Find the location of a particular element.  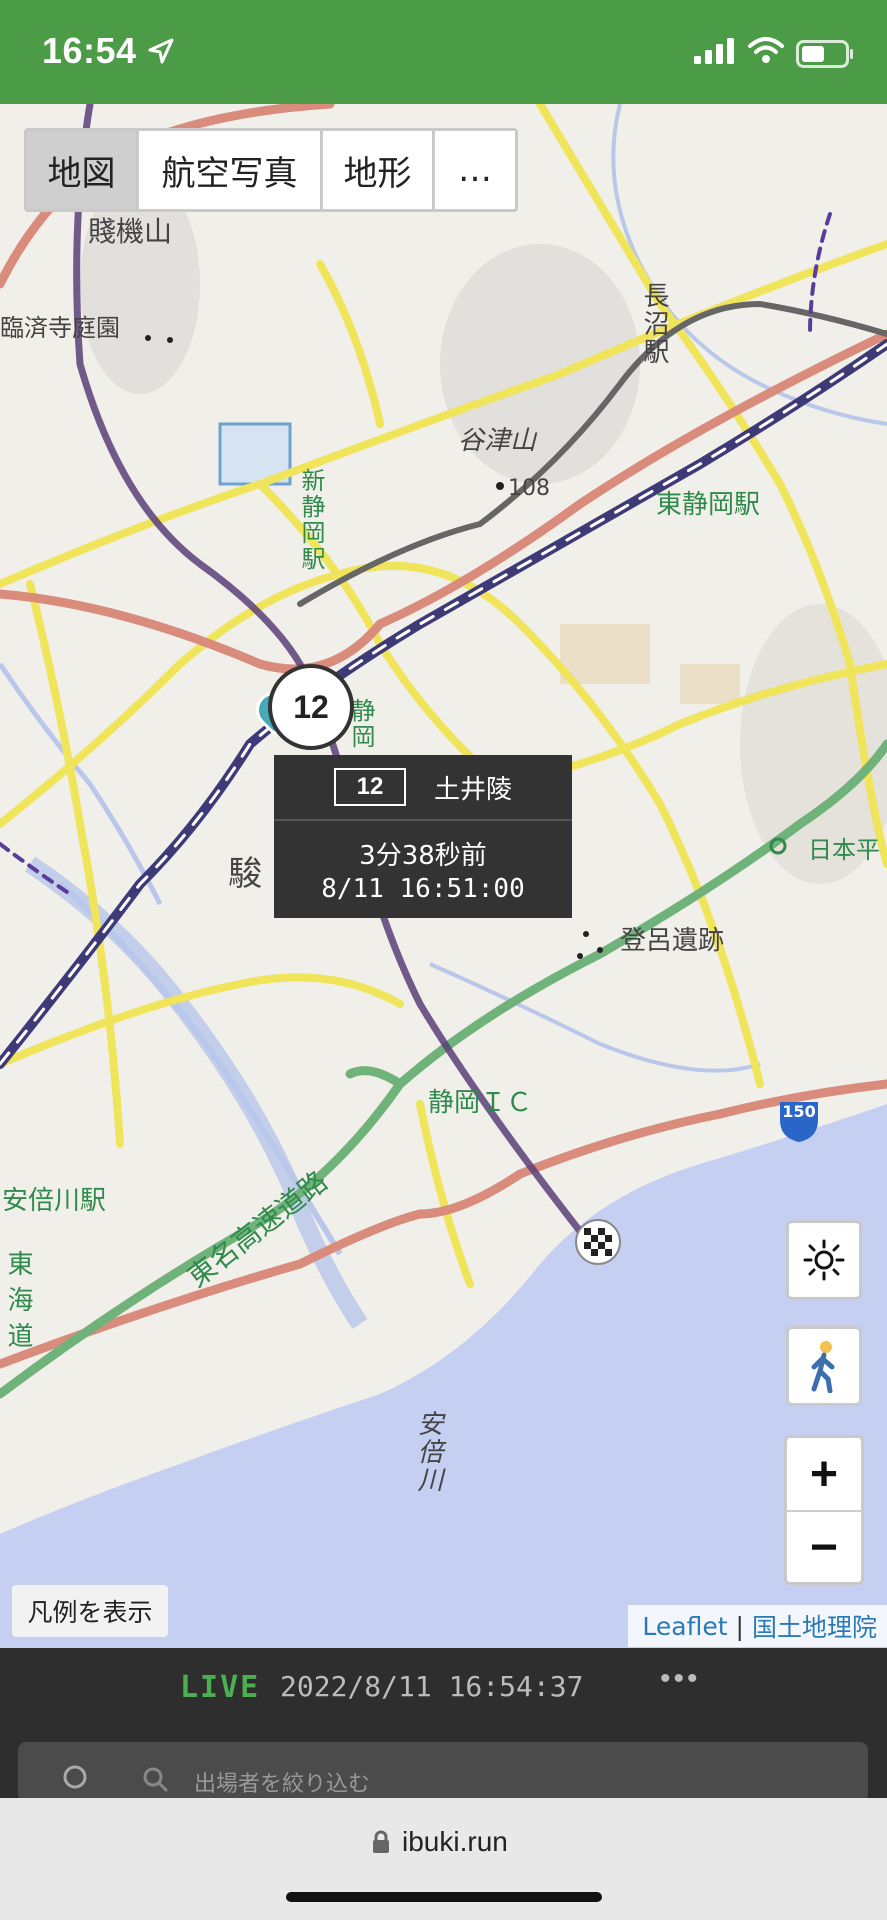

label-suruga: 駿 is located at coordinates (245, 874).